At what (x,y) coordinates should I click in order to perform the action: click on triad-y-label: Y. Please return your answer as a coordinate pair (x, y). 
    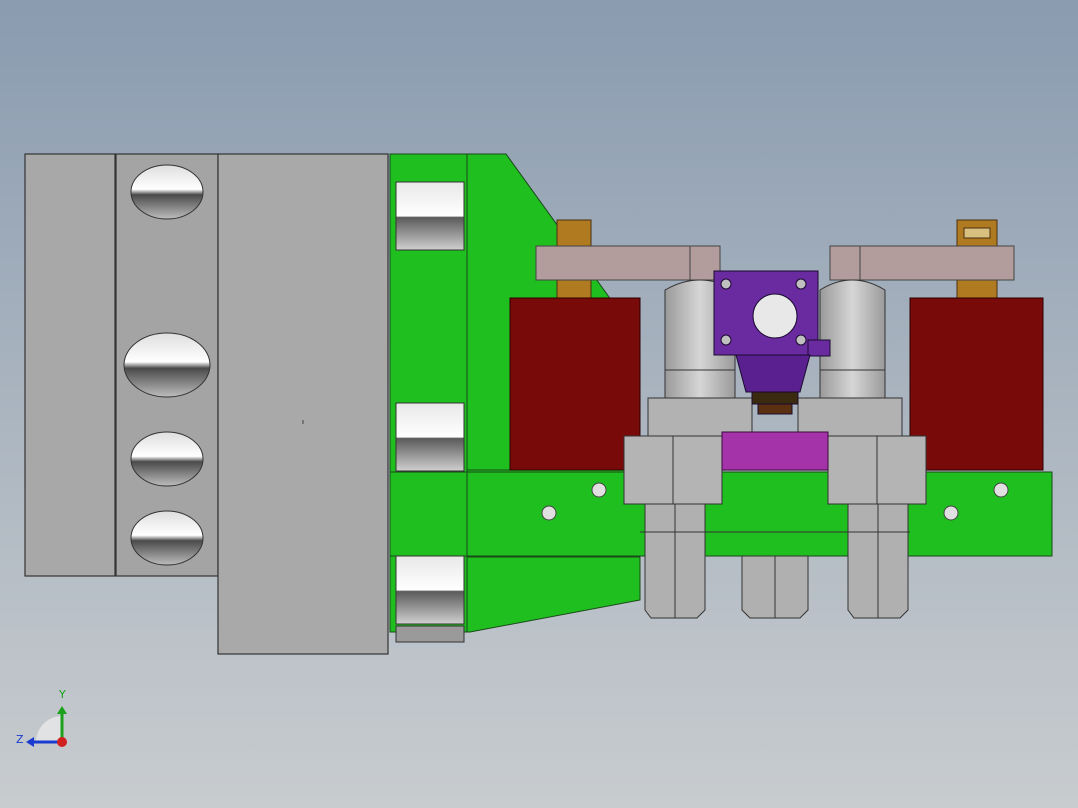
    Looking at the image, I should click on (62, 694).